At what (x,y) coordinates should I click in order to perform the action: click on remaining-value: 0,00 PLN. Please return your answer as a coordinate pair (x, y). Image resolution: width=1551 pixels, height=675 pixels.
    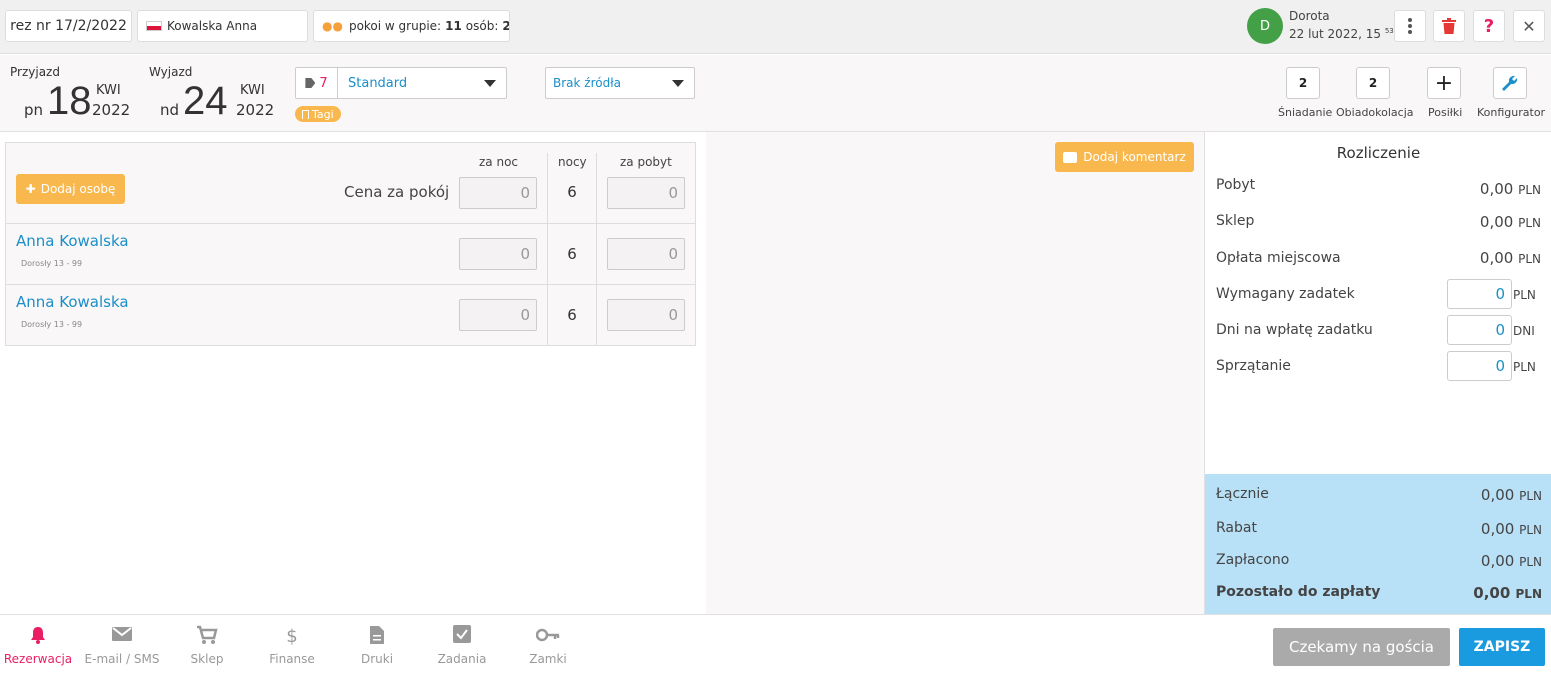
    Looking at the image, I should click on (1507, 593).